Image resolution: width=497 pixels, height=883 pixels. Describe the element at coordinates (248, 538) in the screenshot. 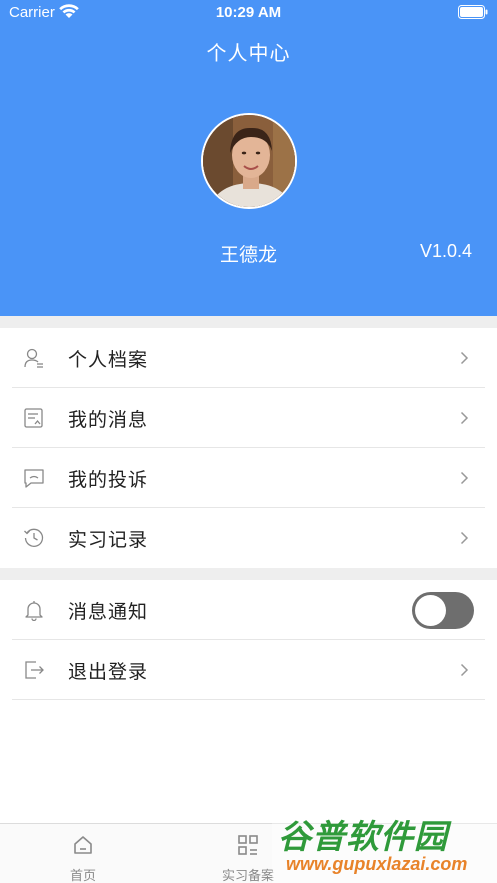

I see `menu-item-internship-records: 实习记录` at that location.